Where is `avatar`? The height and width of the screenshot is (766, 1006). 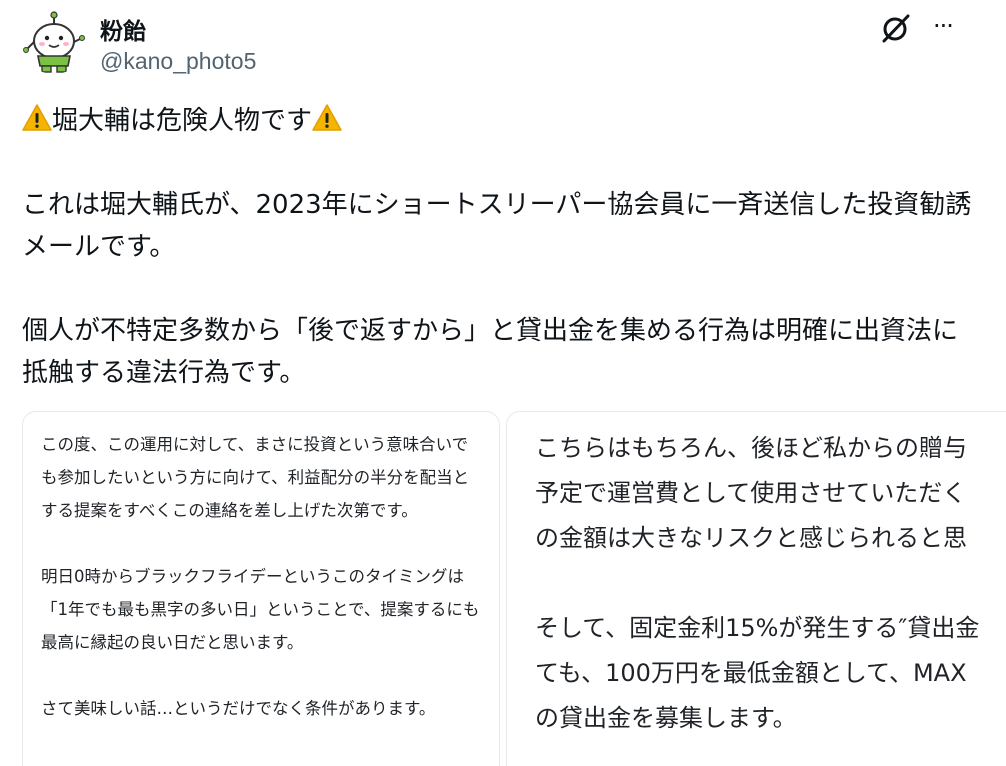
avatar is located at coordinates (54, 42).